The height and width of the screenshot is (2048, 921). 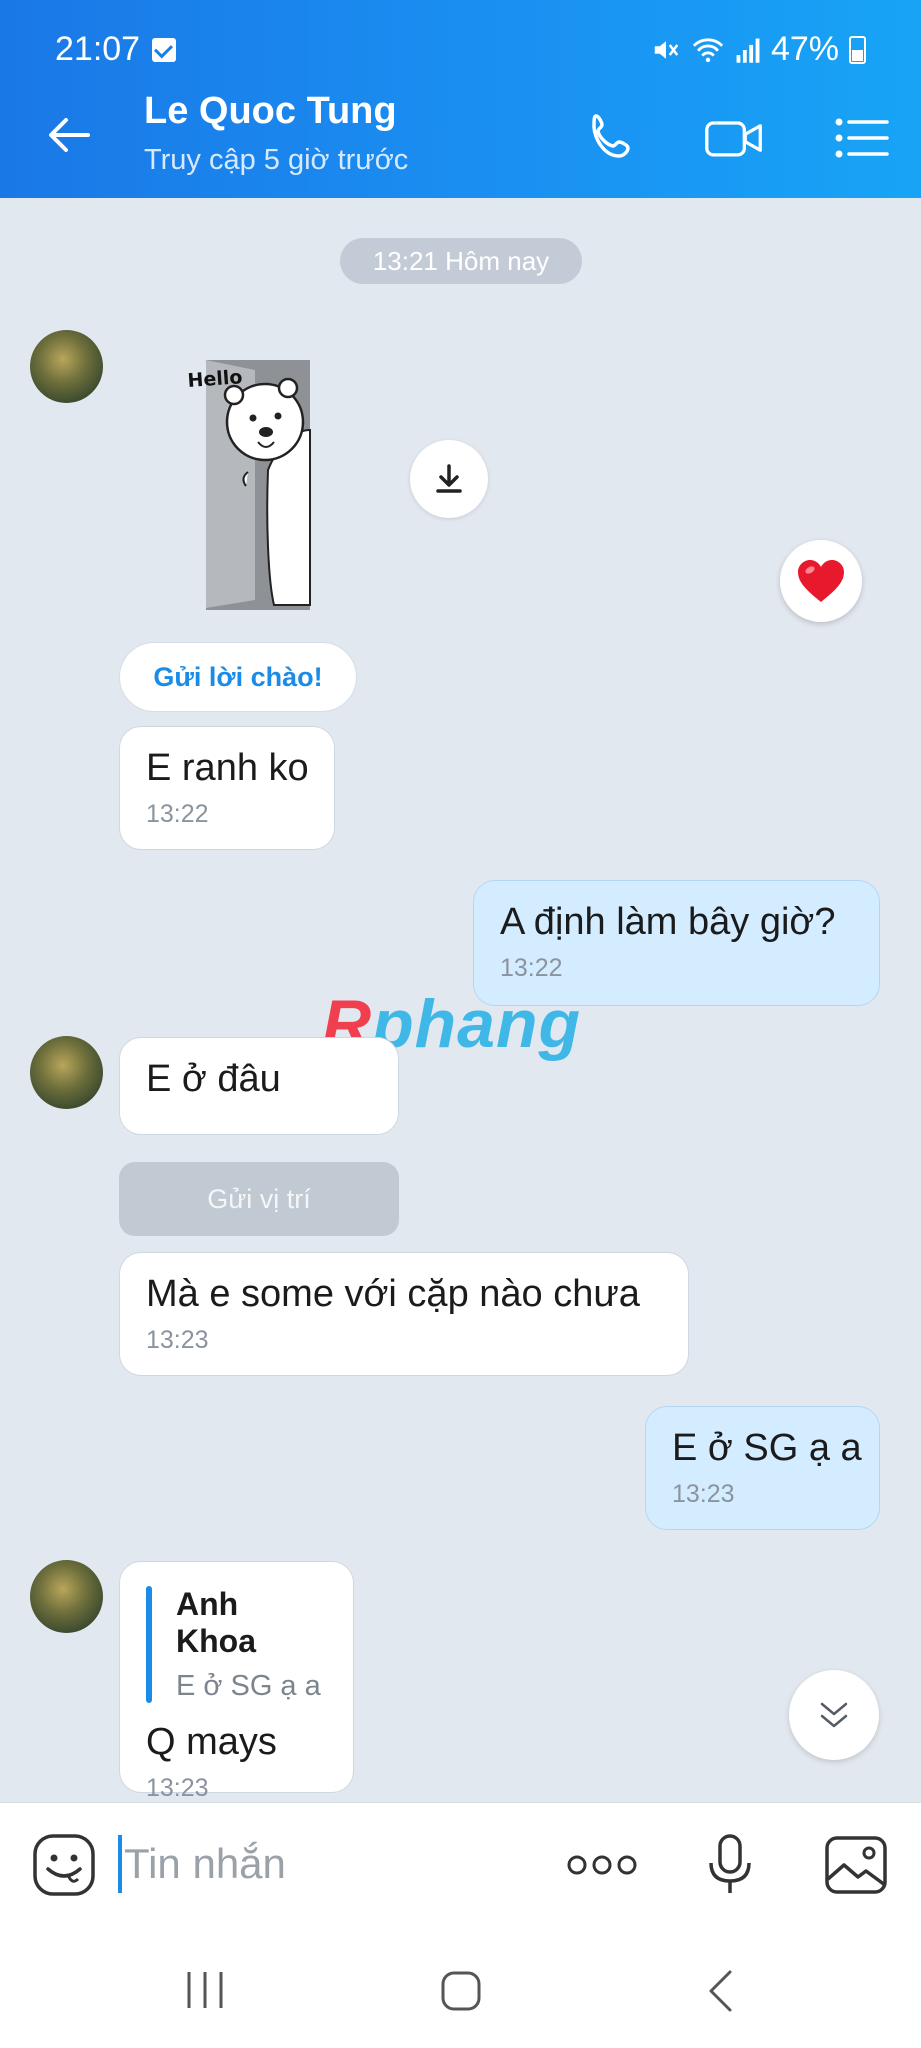 What do you see at coordinates (248, 1686) in the screenshot?
I see `quote-text: E ở SG ạ a` at bounding box center [248, 1686].